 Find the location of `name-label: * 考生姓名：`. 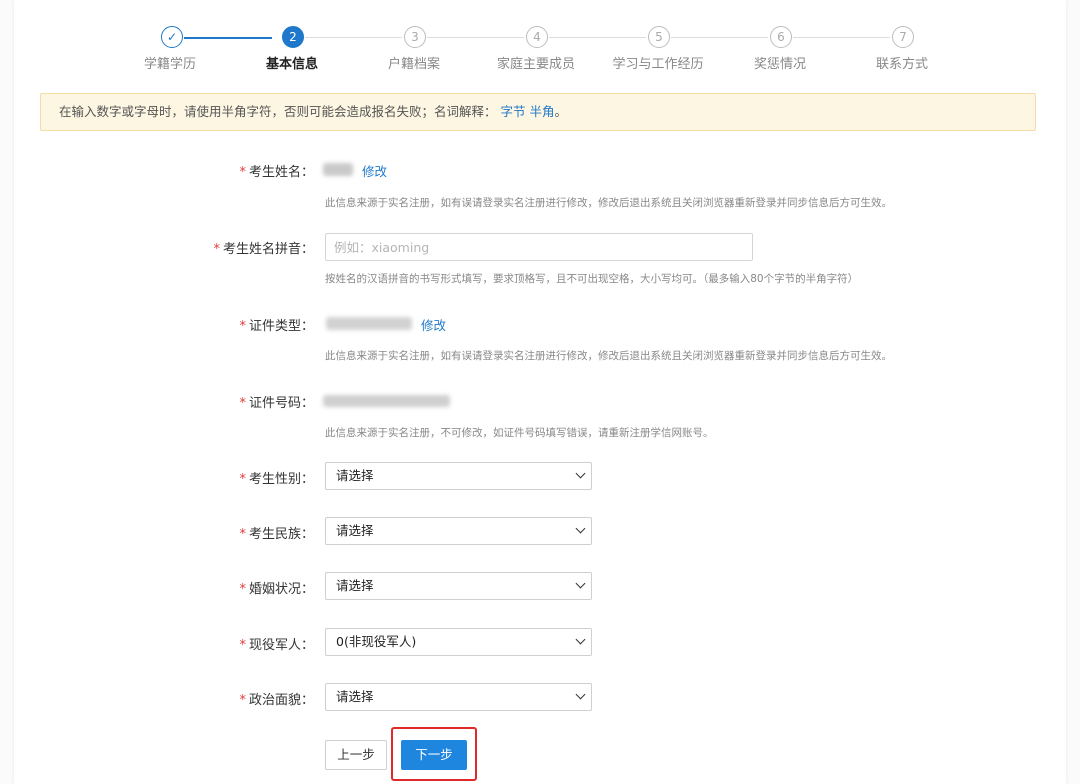

name-label: * 考生姓名： is located at coordinates (194, 170).